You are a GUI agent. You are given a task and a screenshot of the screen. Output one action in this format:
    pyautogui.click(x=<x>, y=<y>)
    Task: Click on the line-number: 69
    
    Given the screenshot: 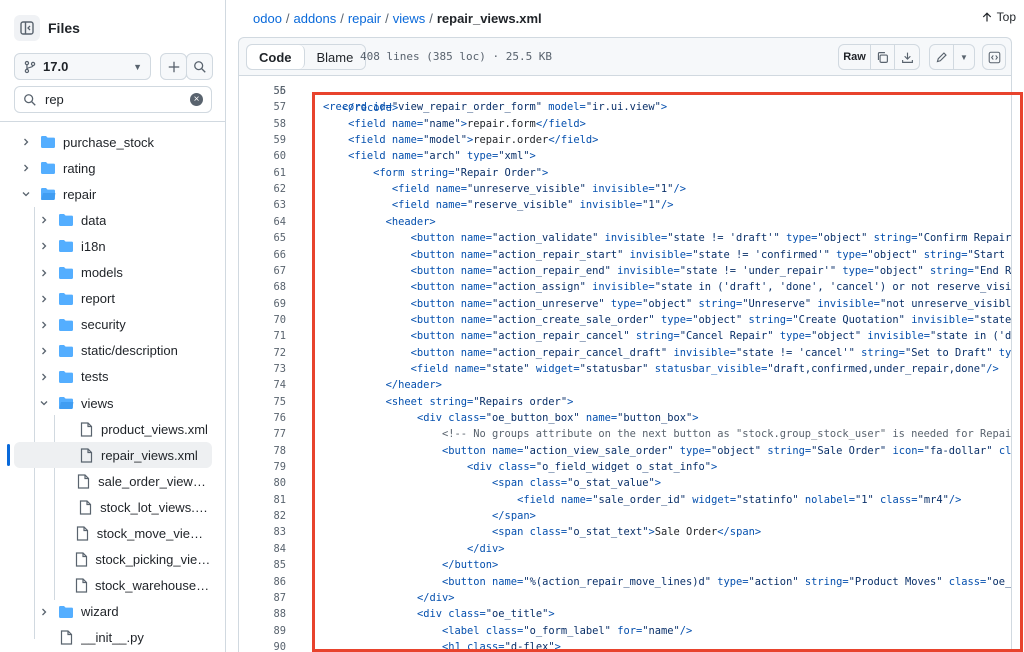 What is the action you would take?
    pyautogui.click(x=262, y=304)
    